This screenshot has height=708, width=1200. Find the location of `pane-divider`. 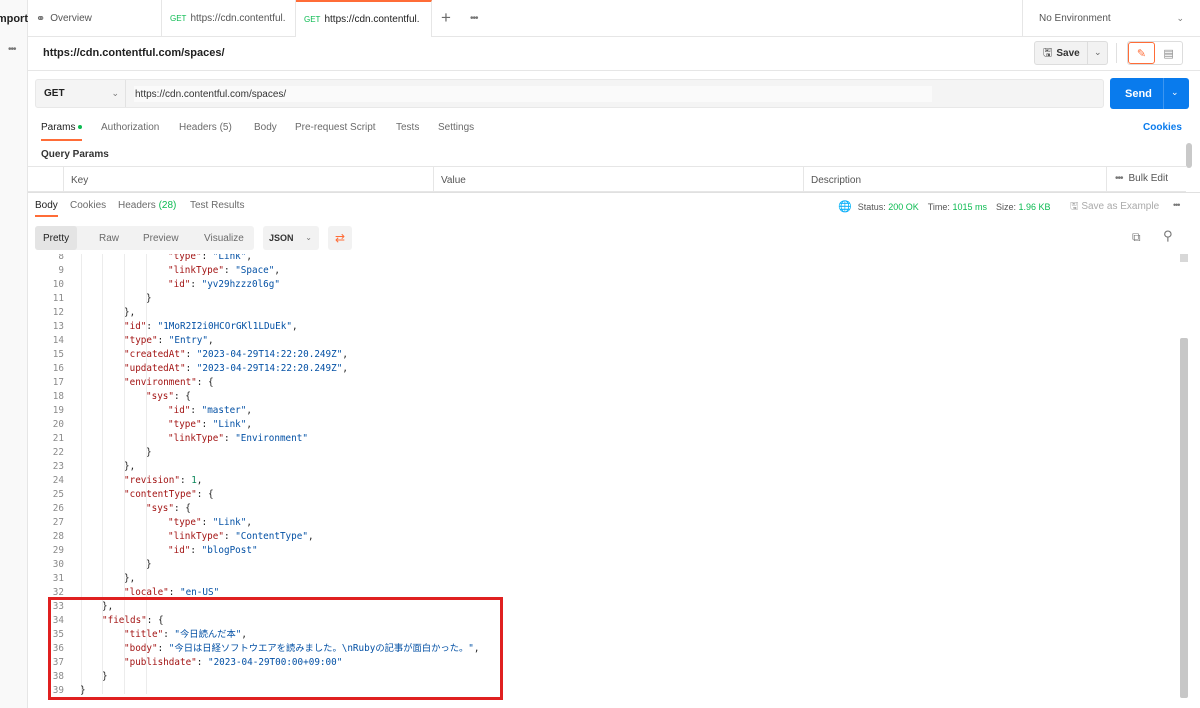

pane-divider is located at coordinates (614, 192).